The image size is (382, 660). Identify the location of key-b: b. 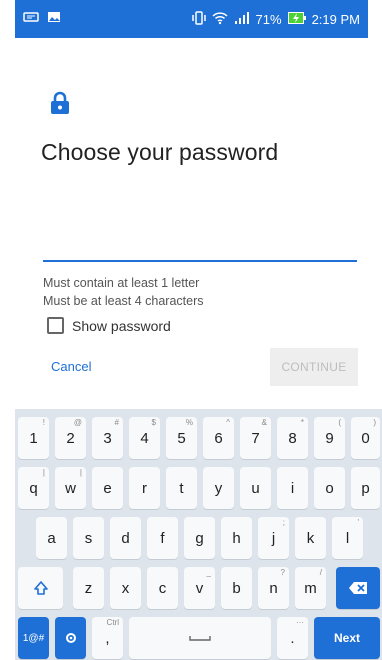
(236, 588).